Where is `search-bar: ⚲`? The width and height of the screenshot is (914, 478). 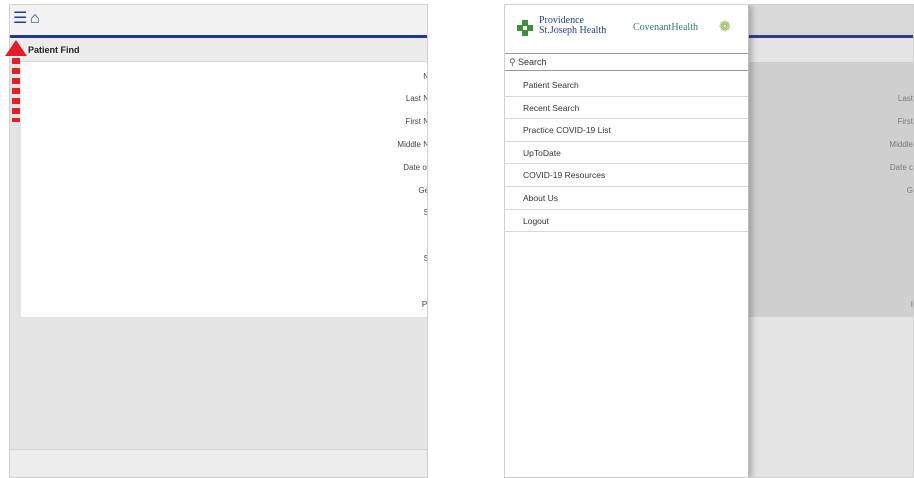
search-bar: ⚲ is located at coordinates (626, 62).